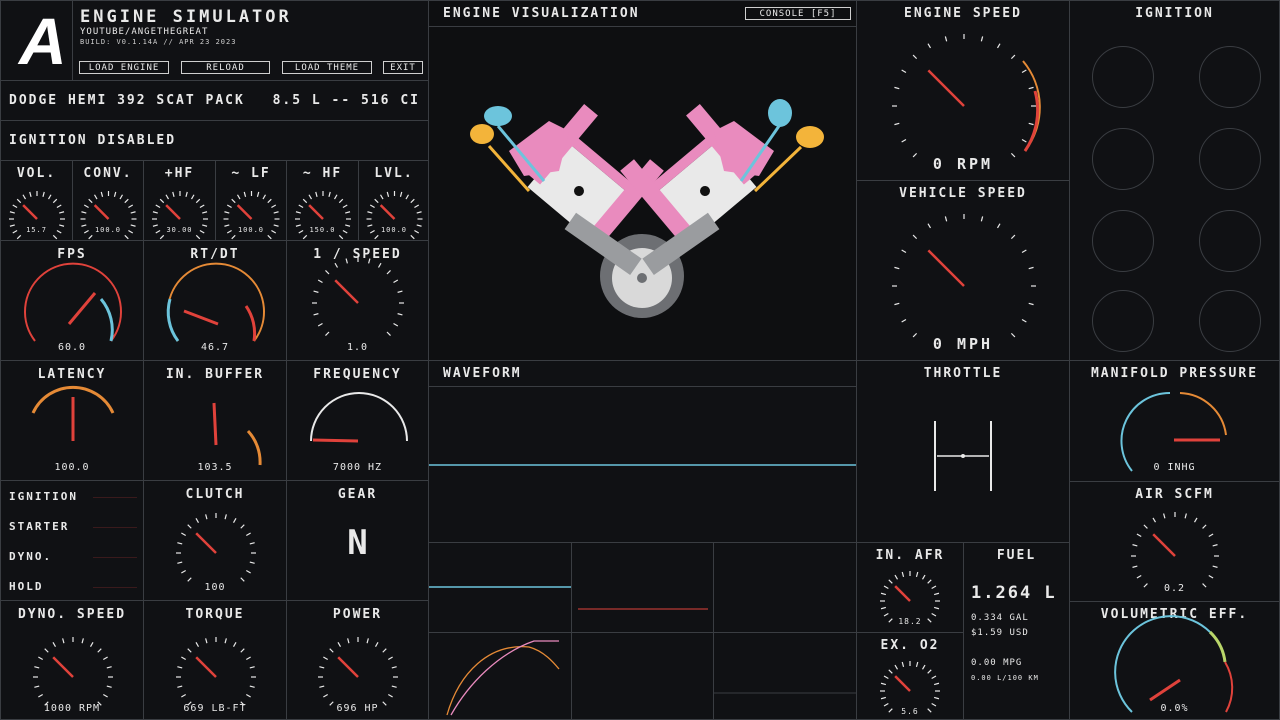 The height and width of the screenshot is (720, 1280). What do you see at coordinates (642, 465) in the screenshot?
I see `waveform-trace` at bounding box center [642, 465].